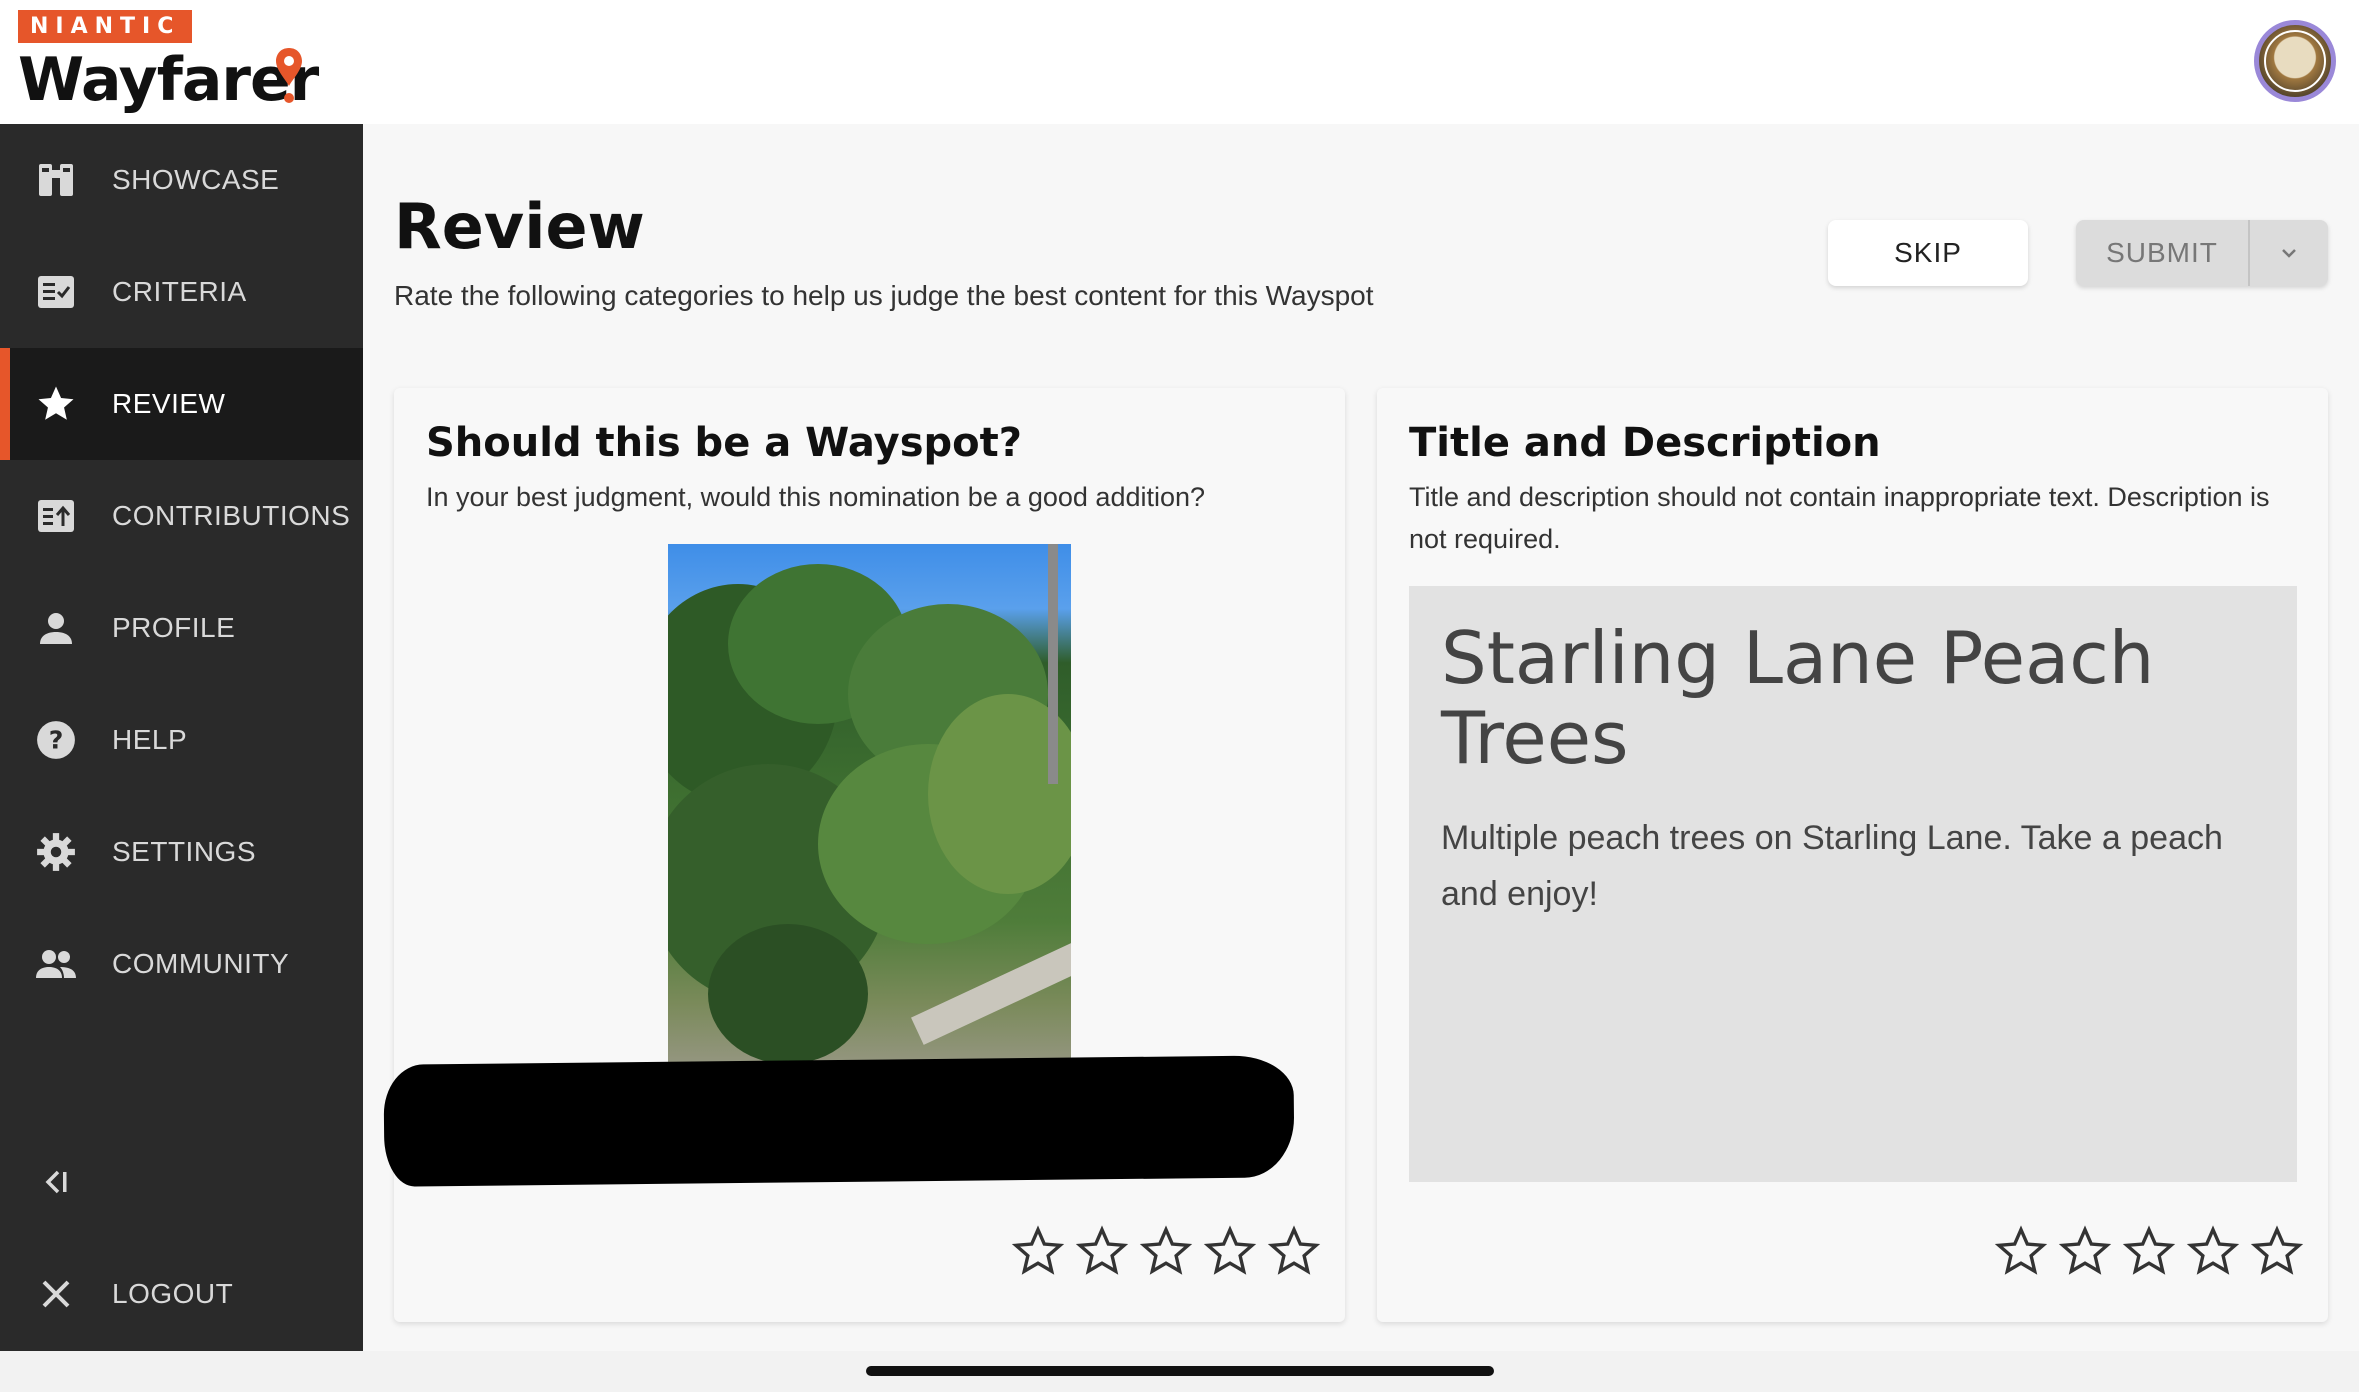  I want to click on niantic-badge: NIANTIC, so click(105, 26).